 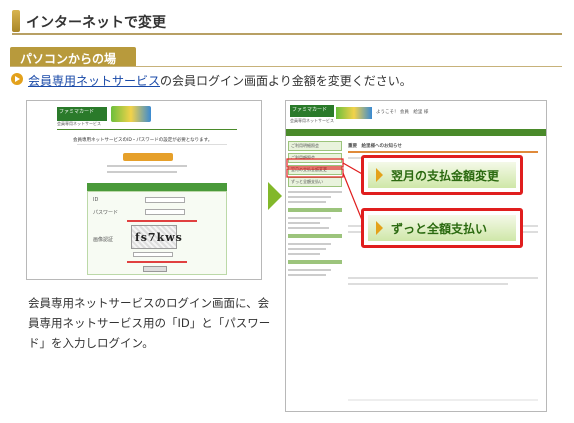 What do you see at coordinates (94, 81) in the screenshot?
I see `member-service-link: 会員専用ネットサービス` at bounding box center [94, 81].